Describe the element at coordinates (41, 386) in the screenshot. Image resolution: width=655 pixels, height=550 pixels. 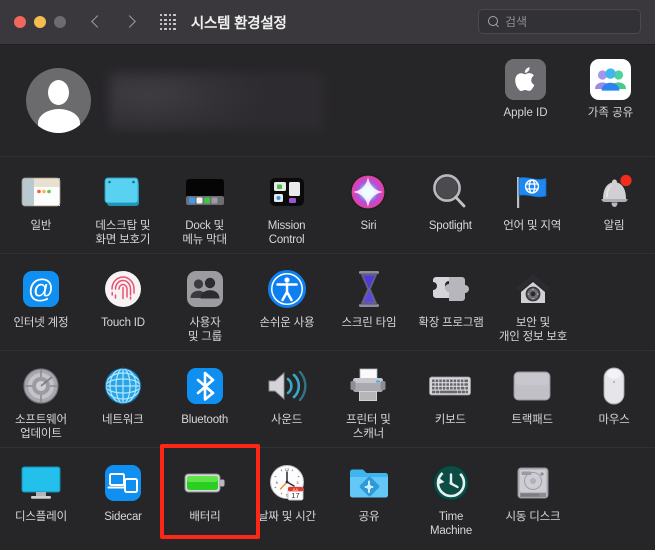
I see `software-update-gear-icon` at that location.